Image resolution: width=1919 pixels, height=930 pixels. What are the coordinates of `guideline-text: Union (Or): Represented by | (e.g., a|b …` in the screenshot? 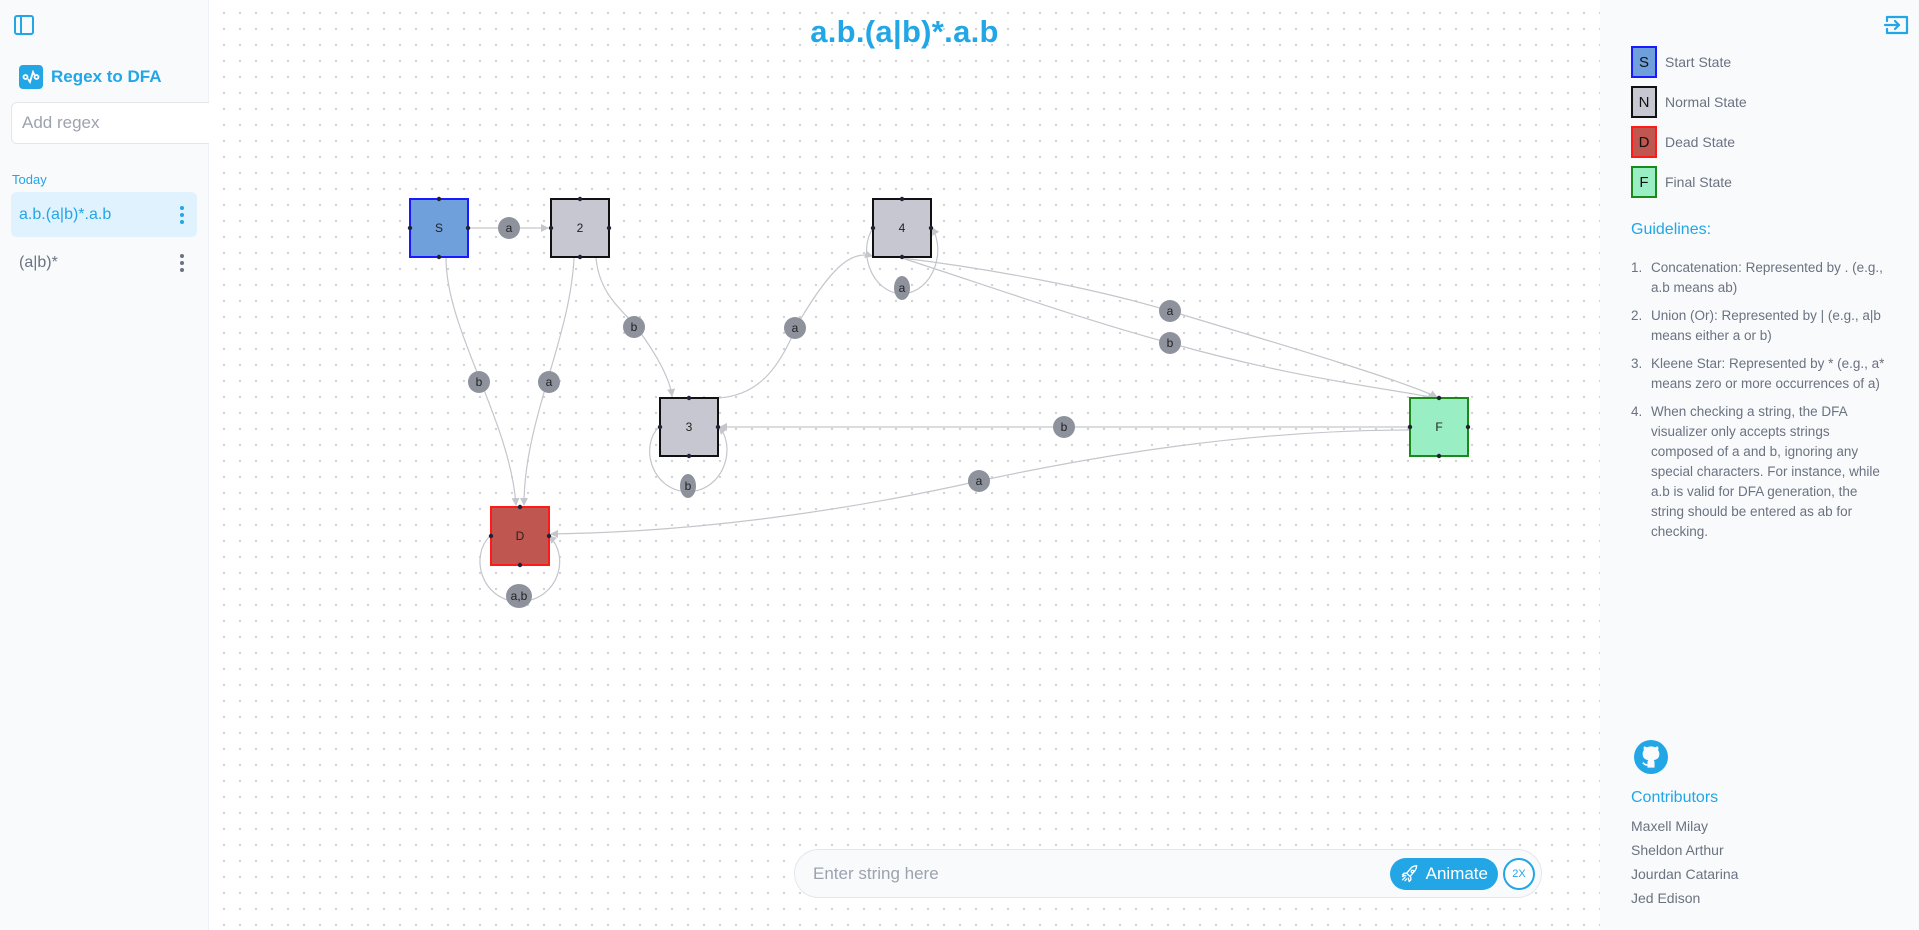 It's located at (1766, 325).